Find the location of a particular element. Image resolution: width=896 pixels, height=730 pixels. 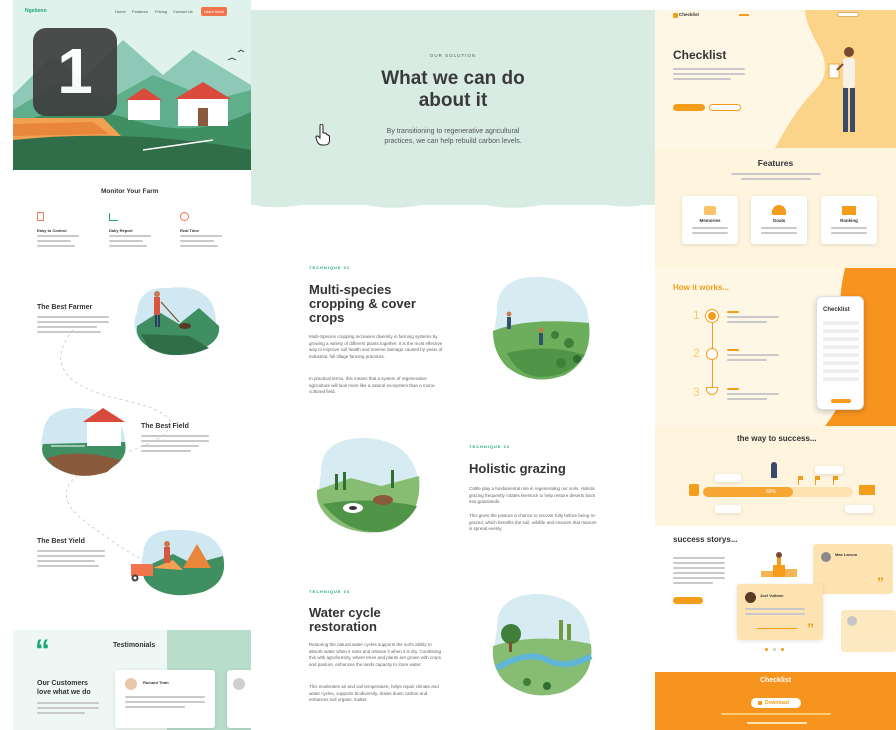

story-card-right is located at coordinates (868, 631).